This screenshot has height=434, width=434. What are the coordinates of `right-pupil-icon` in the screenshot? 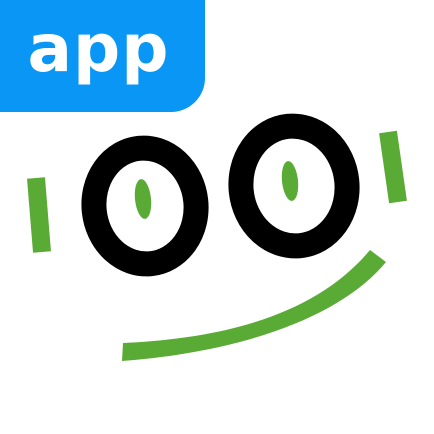 It's located at (290, 181).